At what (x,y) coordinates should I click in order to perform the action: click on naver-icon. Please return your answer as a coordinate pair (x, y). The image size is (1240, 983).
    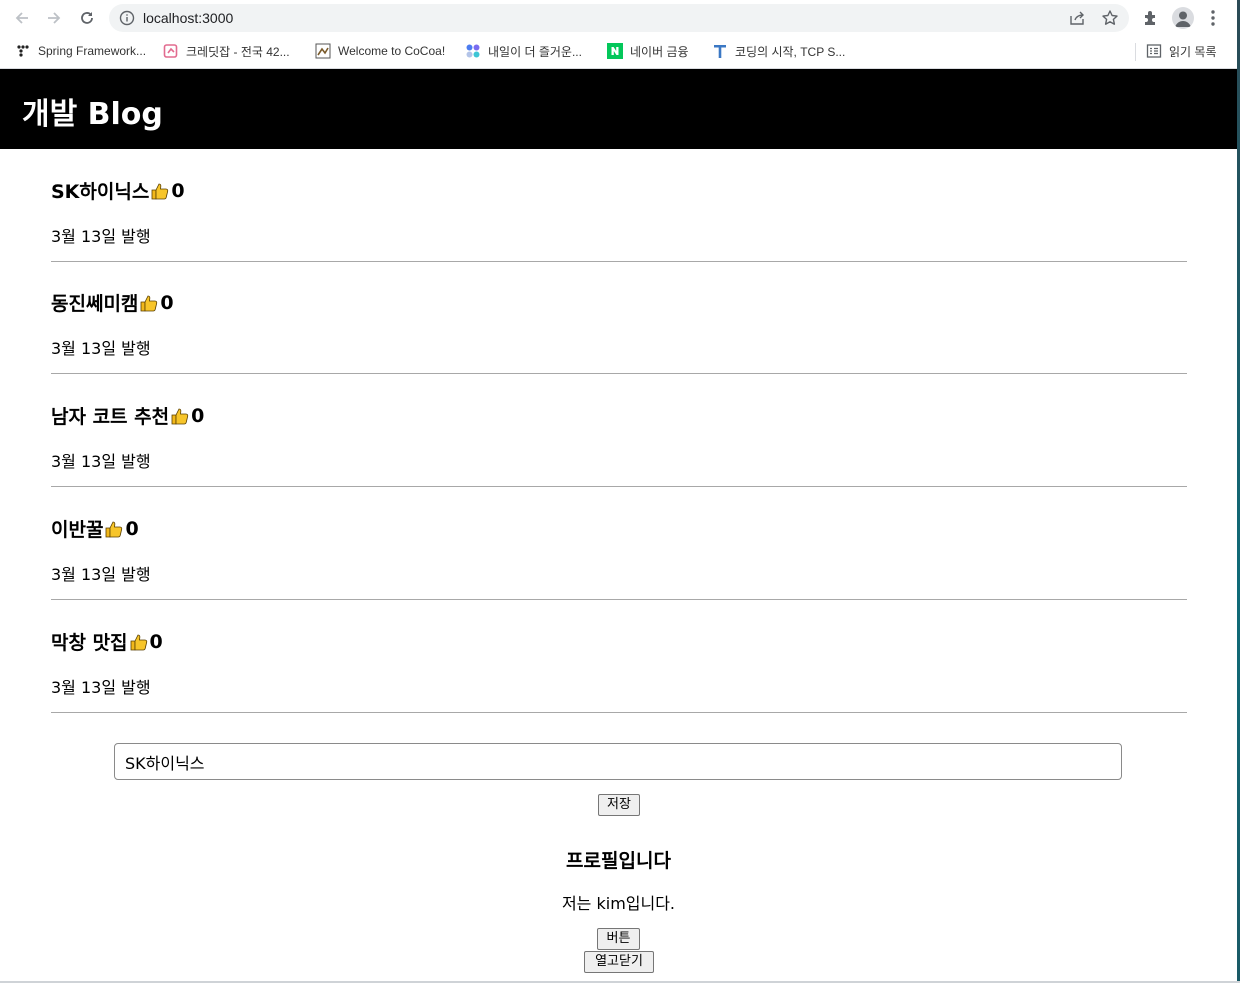
    Looking at the image, I should click on (615, 51).